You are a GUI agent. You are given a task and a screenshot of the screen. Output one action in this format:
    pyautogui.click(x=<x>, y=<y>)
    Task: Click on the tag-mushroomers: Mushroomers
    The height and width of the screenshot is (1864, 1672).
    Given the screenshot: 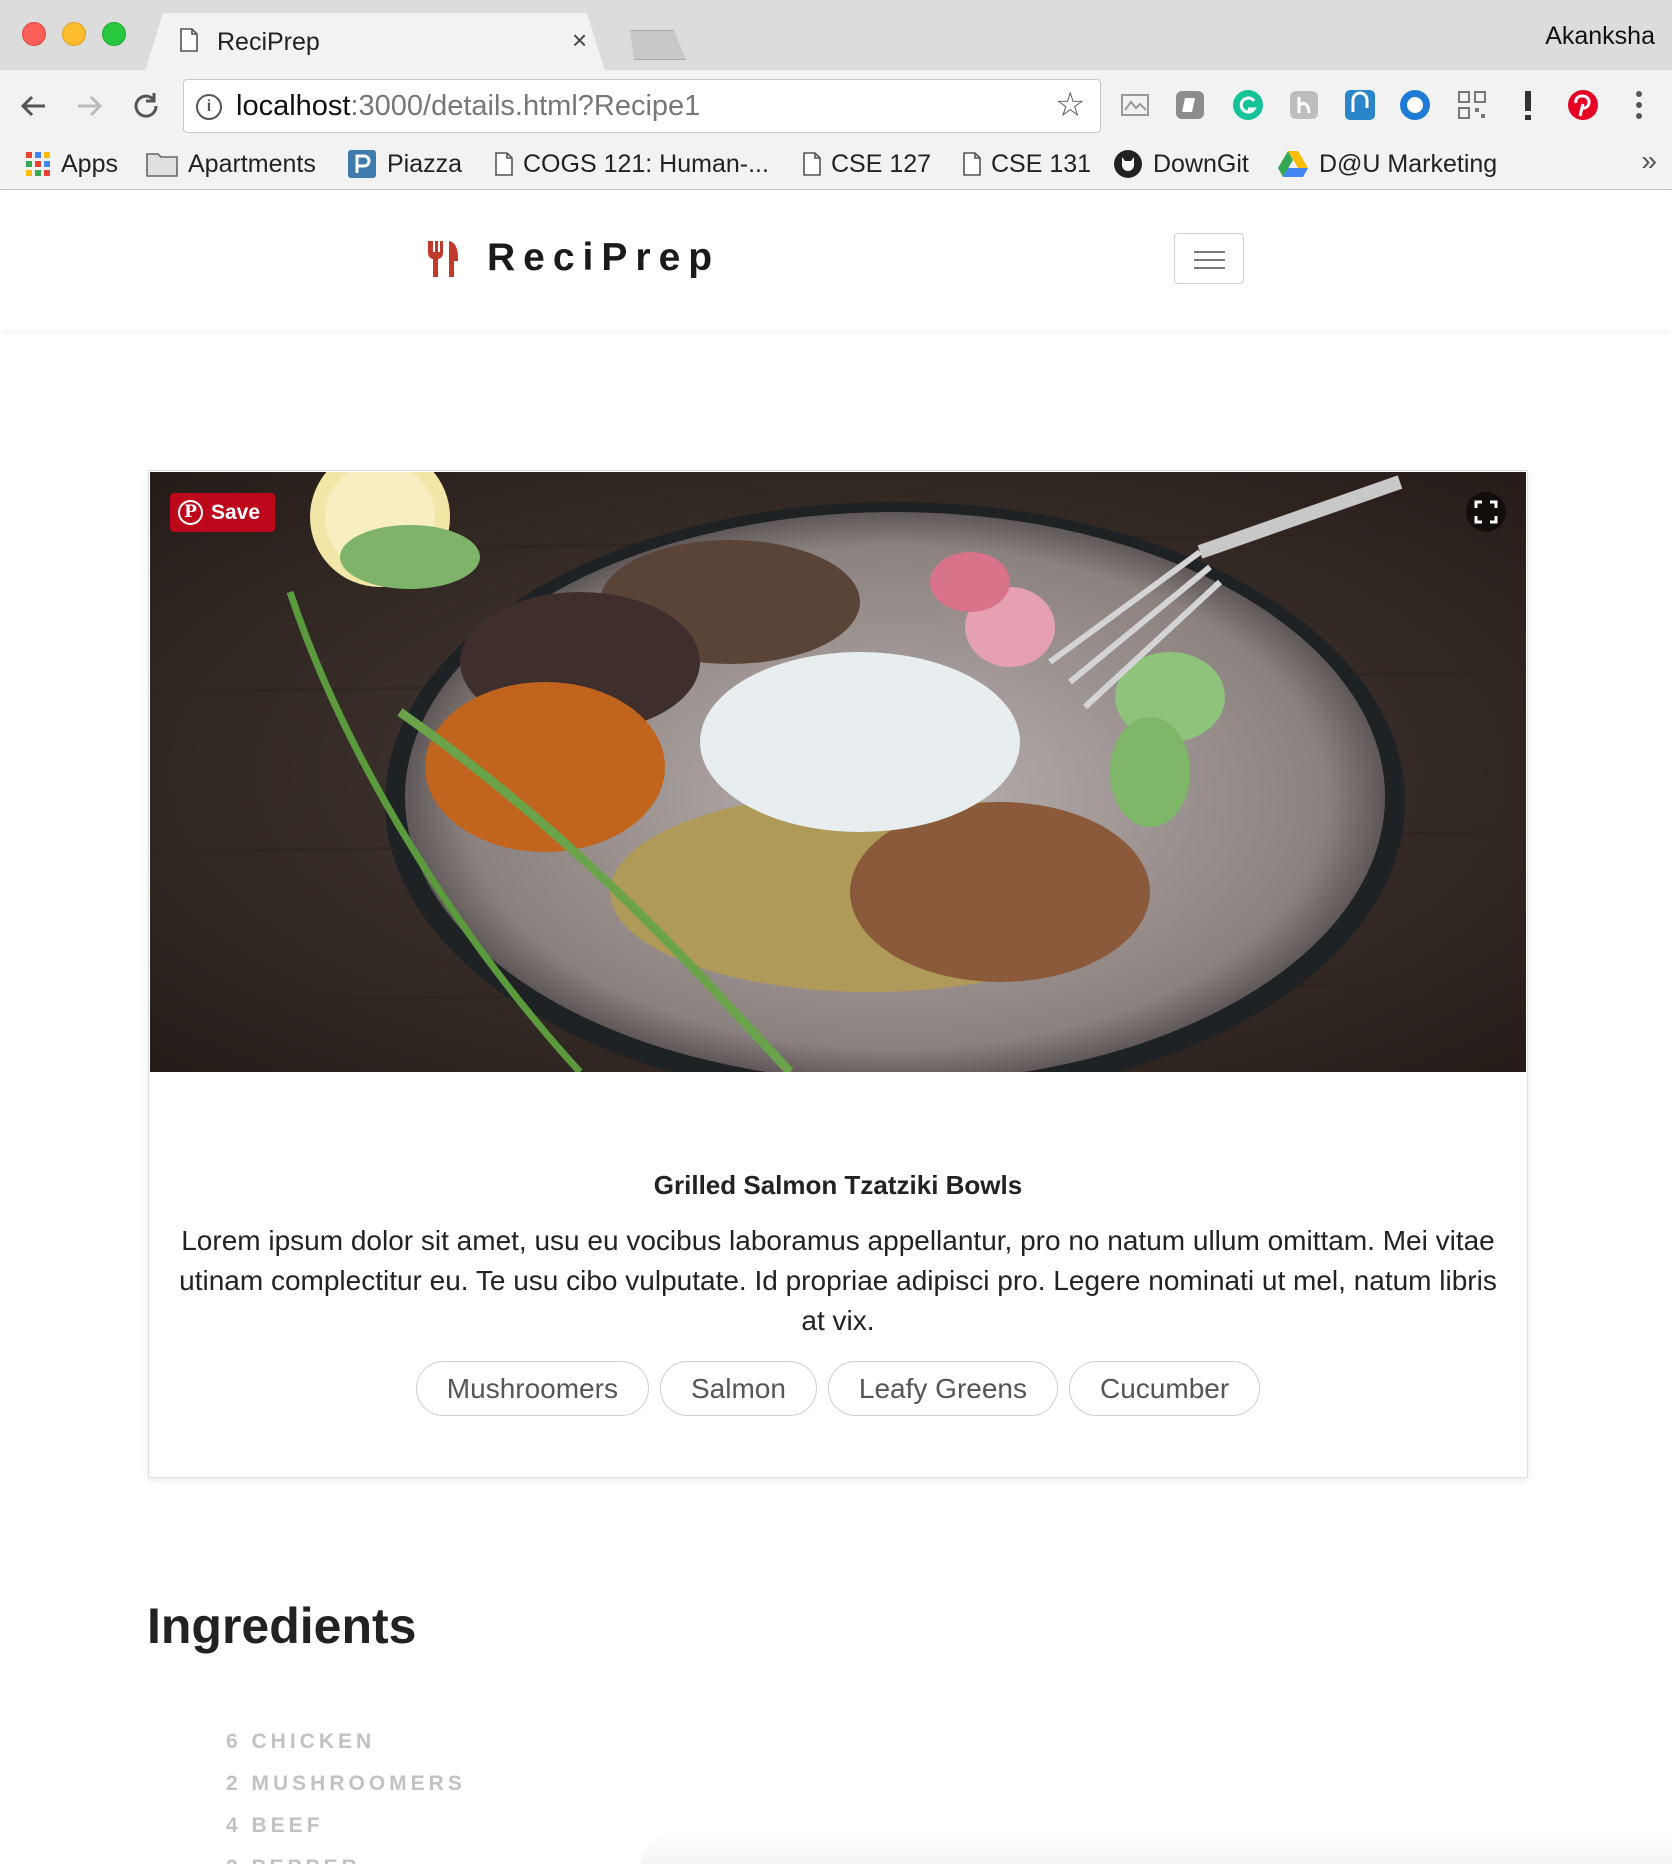 What is the action you would take?
    pyautogui.click(x=532, y=1388)
    